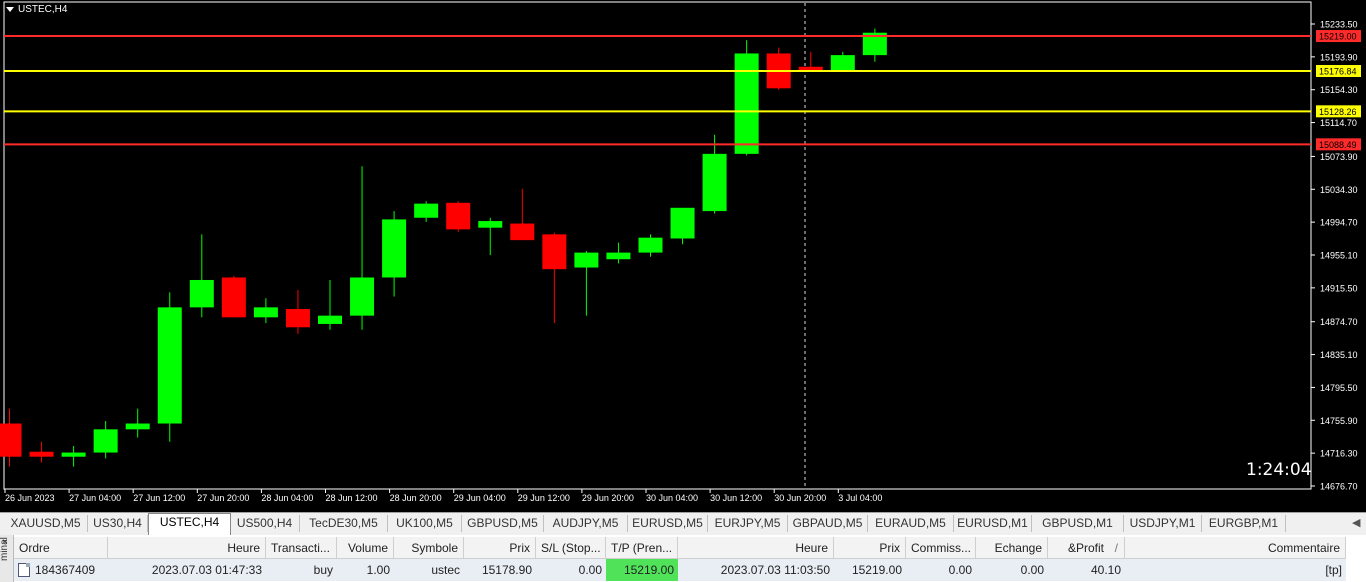 This screenshot has width=1366, height=582. I want to click on price-axis-label: 14835.10, so click(1339, 355).